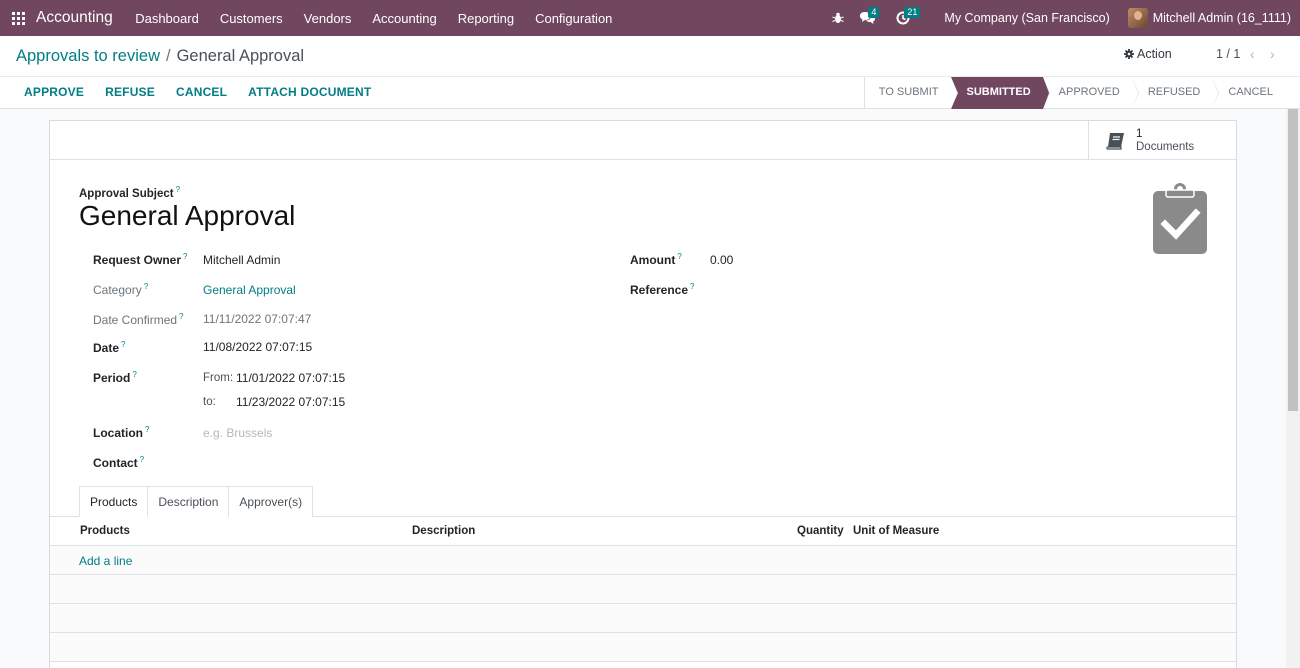 Image resolution: width=1300 pixels, height=668 pixels. Describe the element at coordinates (1272, 54) in the screenshot. I see `pager-next-button: ›` at that location.